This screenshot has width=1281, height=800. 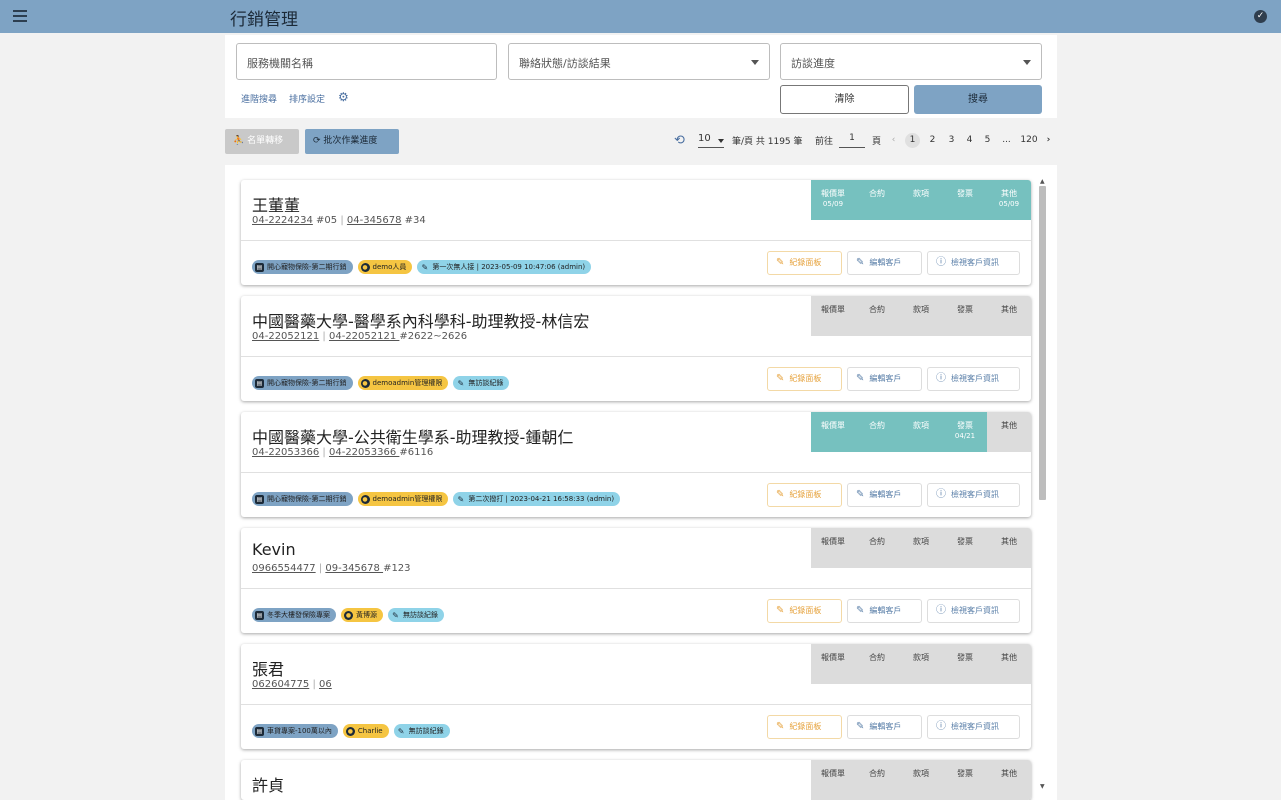 I want to click on status-cell: 其他 05/09, so click(x=1009, y=200).